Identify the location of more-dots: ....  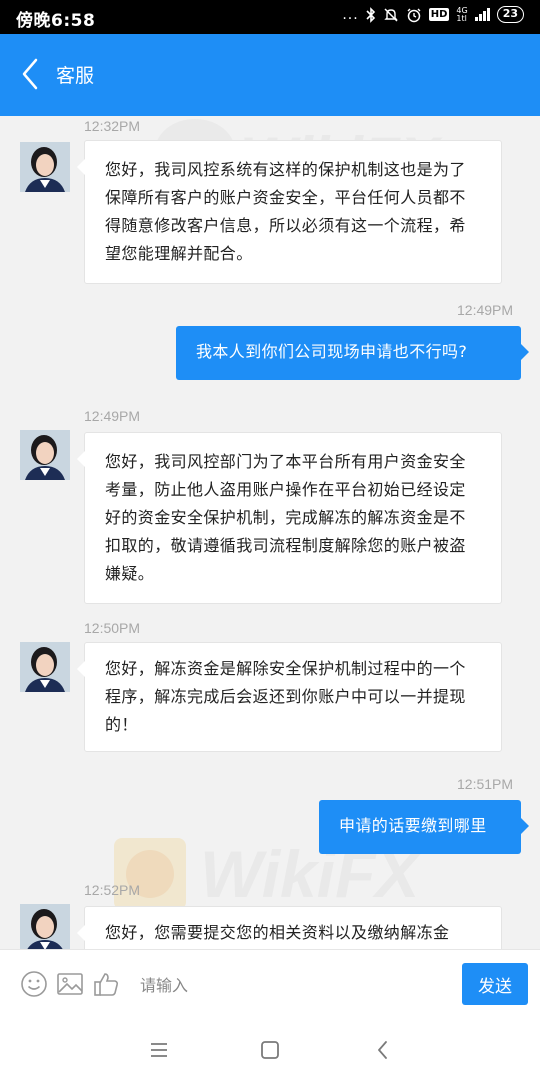
(350, 14).